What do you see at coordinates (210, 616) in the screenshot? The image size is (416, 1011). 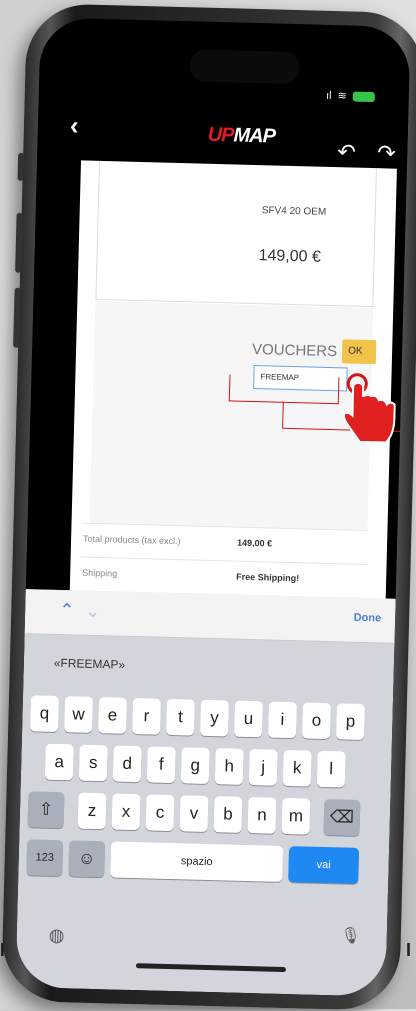 I see `keyboard-accessory-bar: ⌃ ⌄ Done` at bounding box center [210, 616].